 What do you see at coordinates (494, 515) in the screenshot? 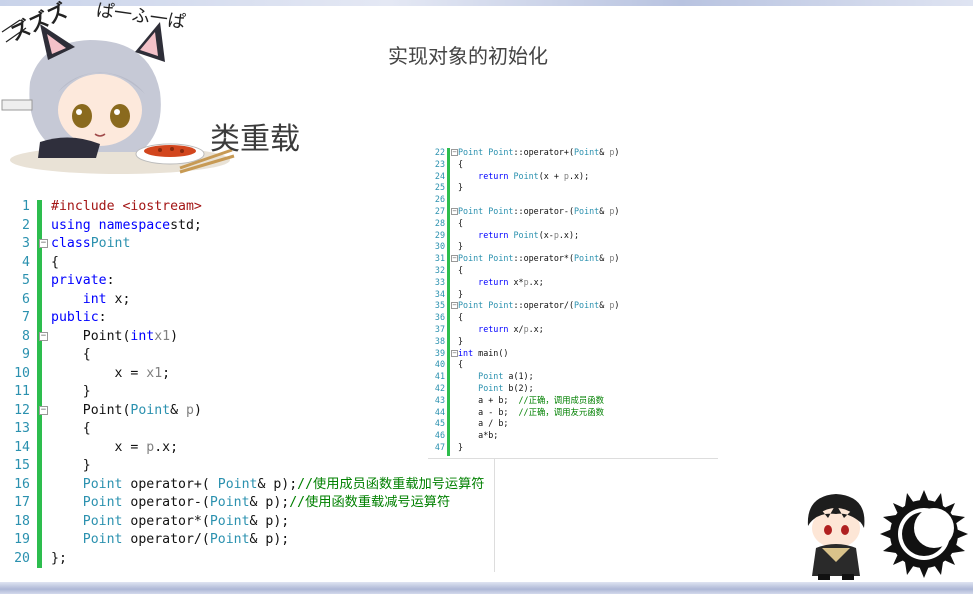
I see `panel-divider` at bounding box center [494, 515].